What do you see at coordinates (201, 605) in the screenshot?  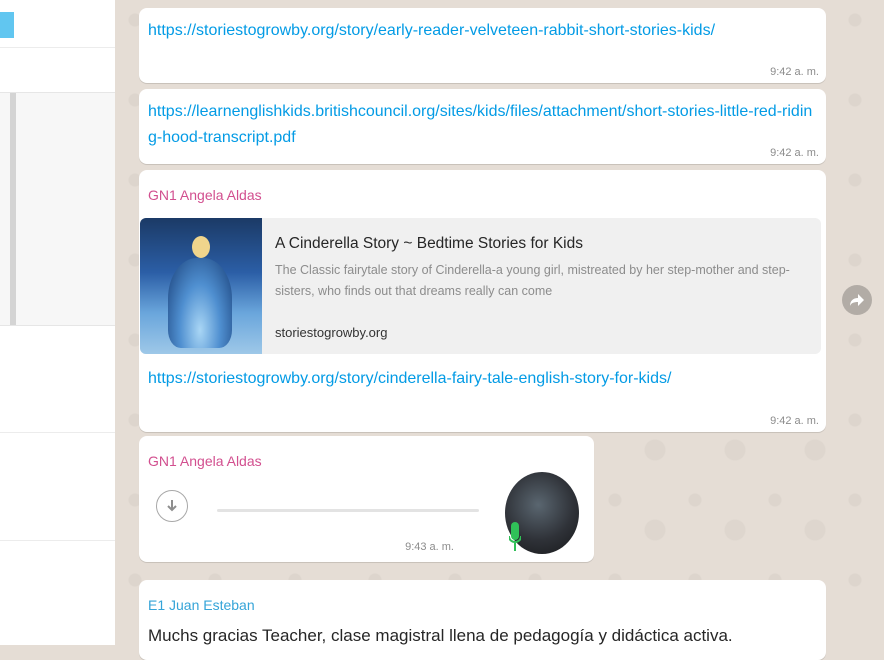 I see `sender-name: E1 Juan Esteban` at bounding box center [201, 605].